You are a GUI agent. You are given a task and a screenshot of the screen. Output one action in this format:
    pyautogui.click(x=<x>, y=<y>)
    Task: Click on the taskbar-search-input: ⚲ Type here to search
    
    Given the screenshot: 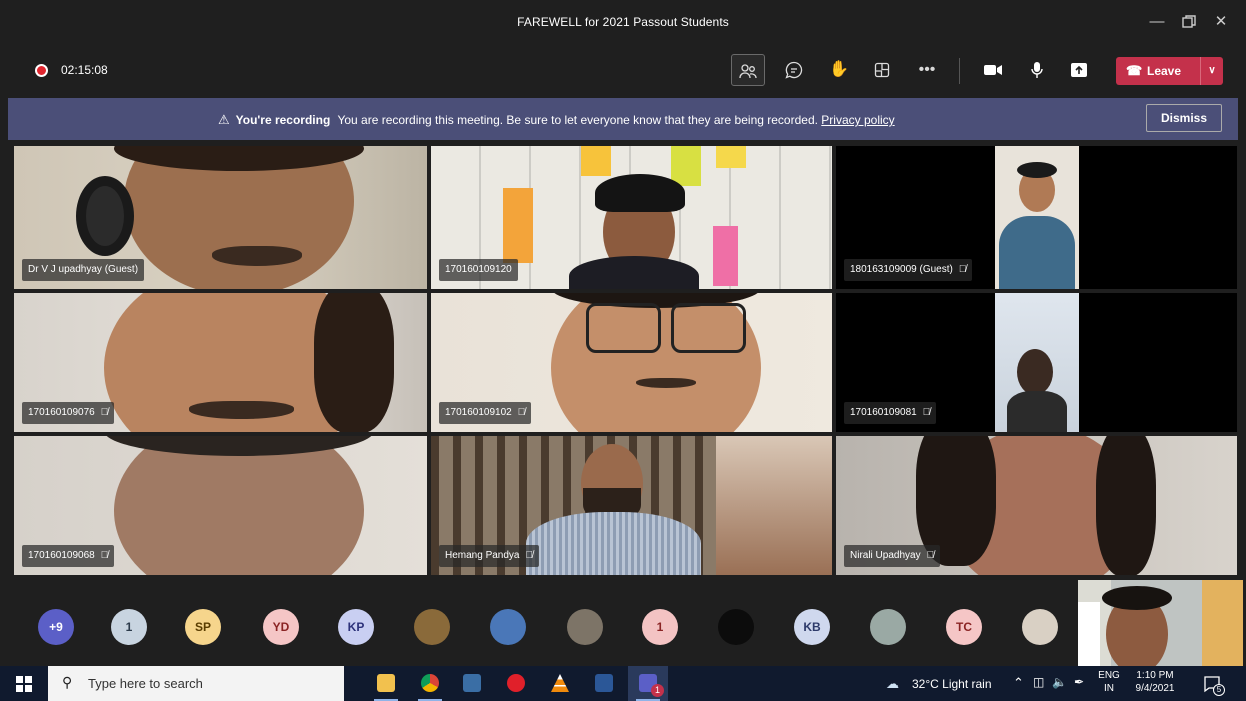 What is the action you would take?
    pyautogui.click(x=196, y=683)
    